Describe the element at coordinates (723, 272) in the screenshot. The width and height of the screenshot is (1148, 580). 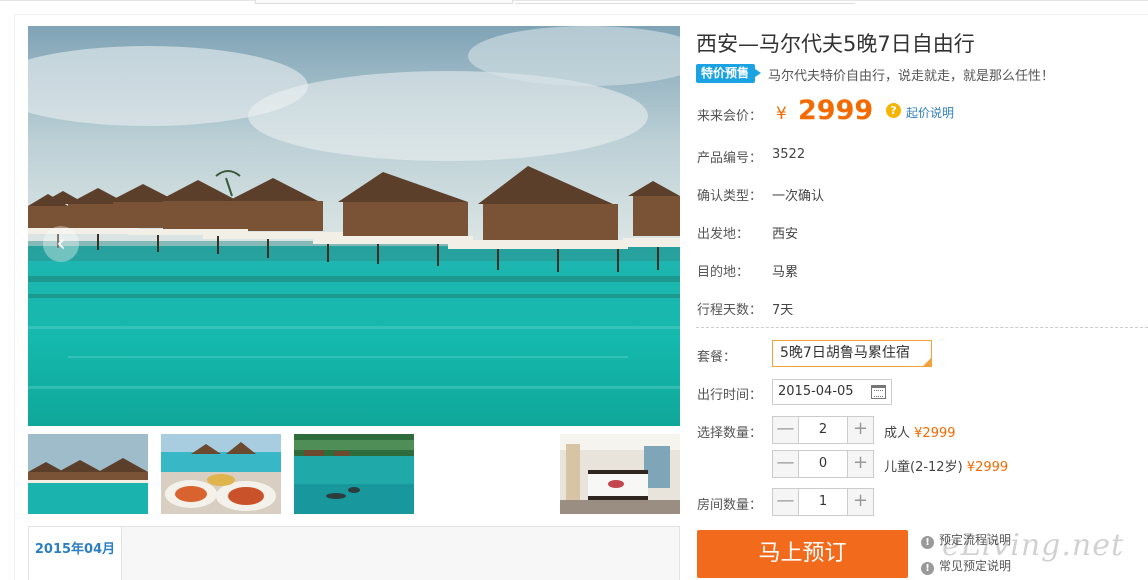
I see `destination-label: 目的地：` at that location.